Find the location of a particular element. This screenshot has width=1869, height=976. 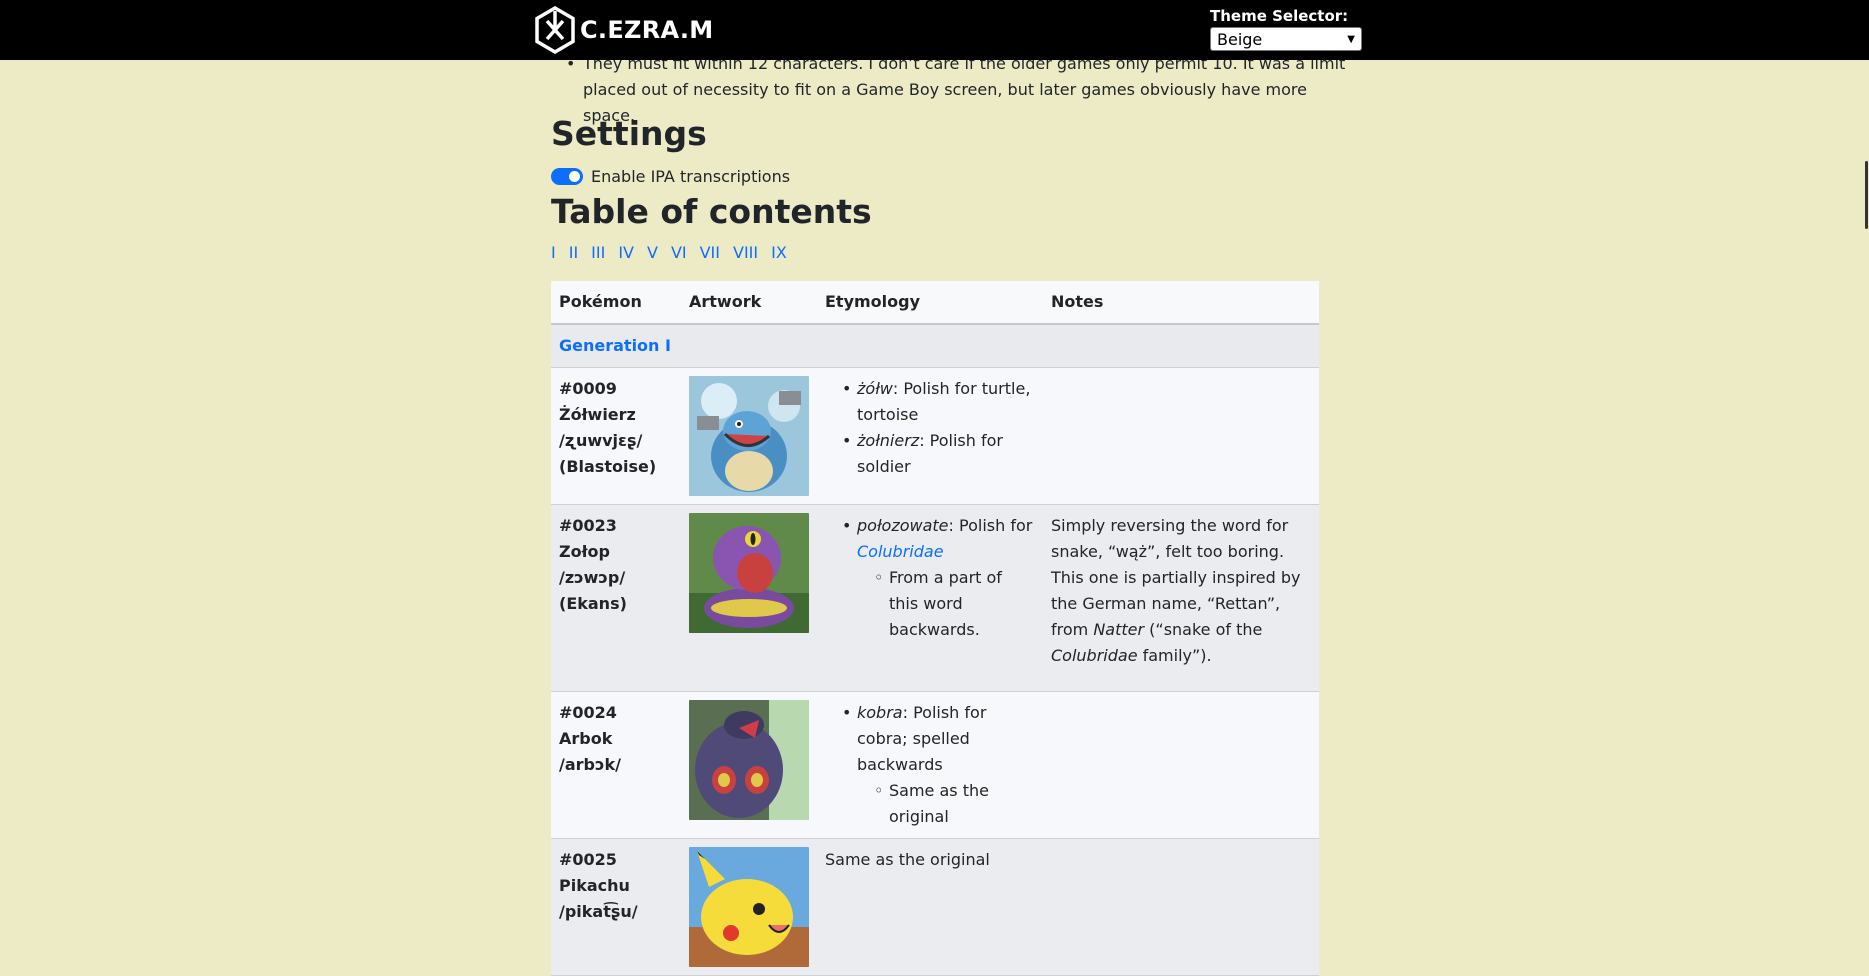

toc-link-gen-6: VI is located at coordinates (679, 252).